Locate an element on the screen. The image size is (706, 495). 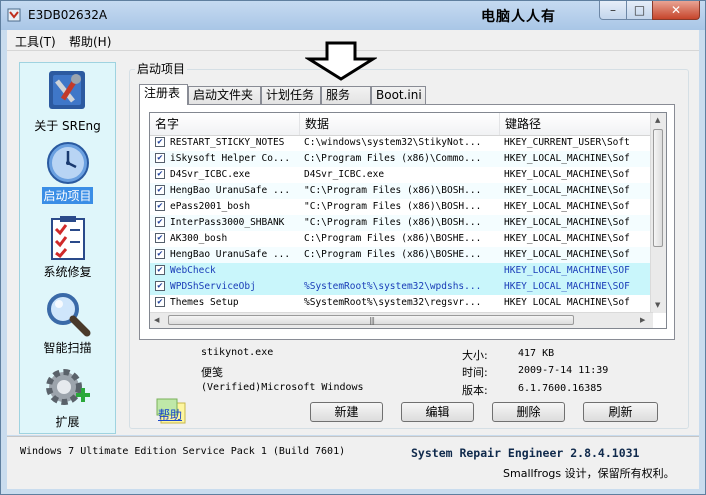
row-name-cell: RESTART_STICKY_NOTES is located at coordinates (227, 142).